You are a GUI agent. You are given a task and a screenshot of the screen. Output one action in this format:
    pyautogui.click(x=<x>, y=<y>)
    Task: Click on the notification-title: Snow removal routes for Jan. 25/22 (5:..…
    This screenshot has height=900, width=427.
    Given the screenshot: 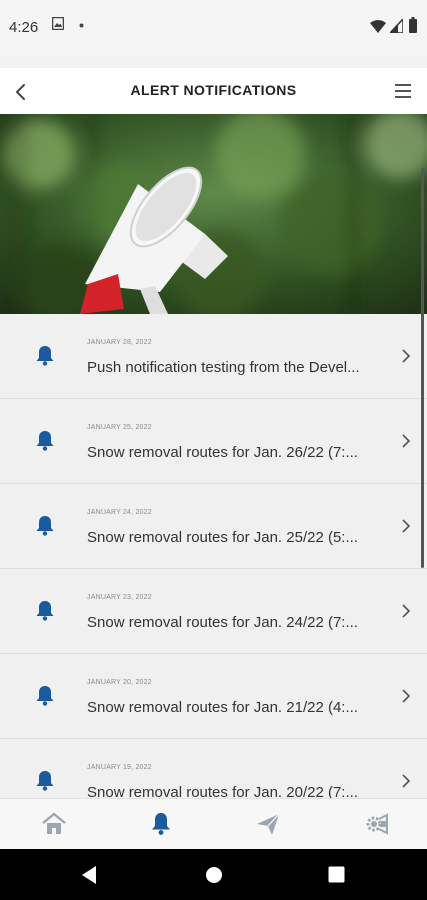 What is the action you would take?
    pyautogui.click(x=222, y=537)
    